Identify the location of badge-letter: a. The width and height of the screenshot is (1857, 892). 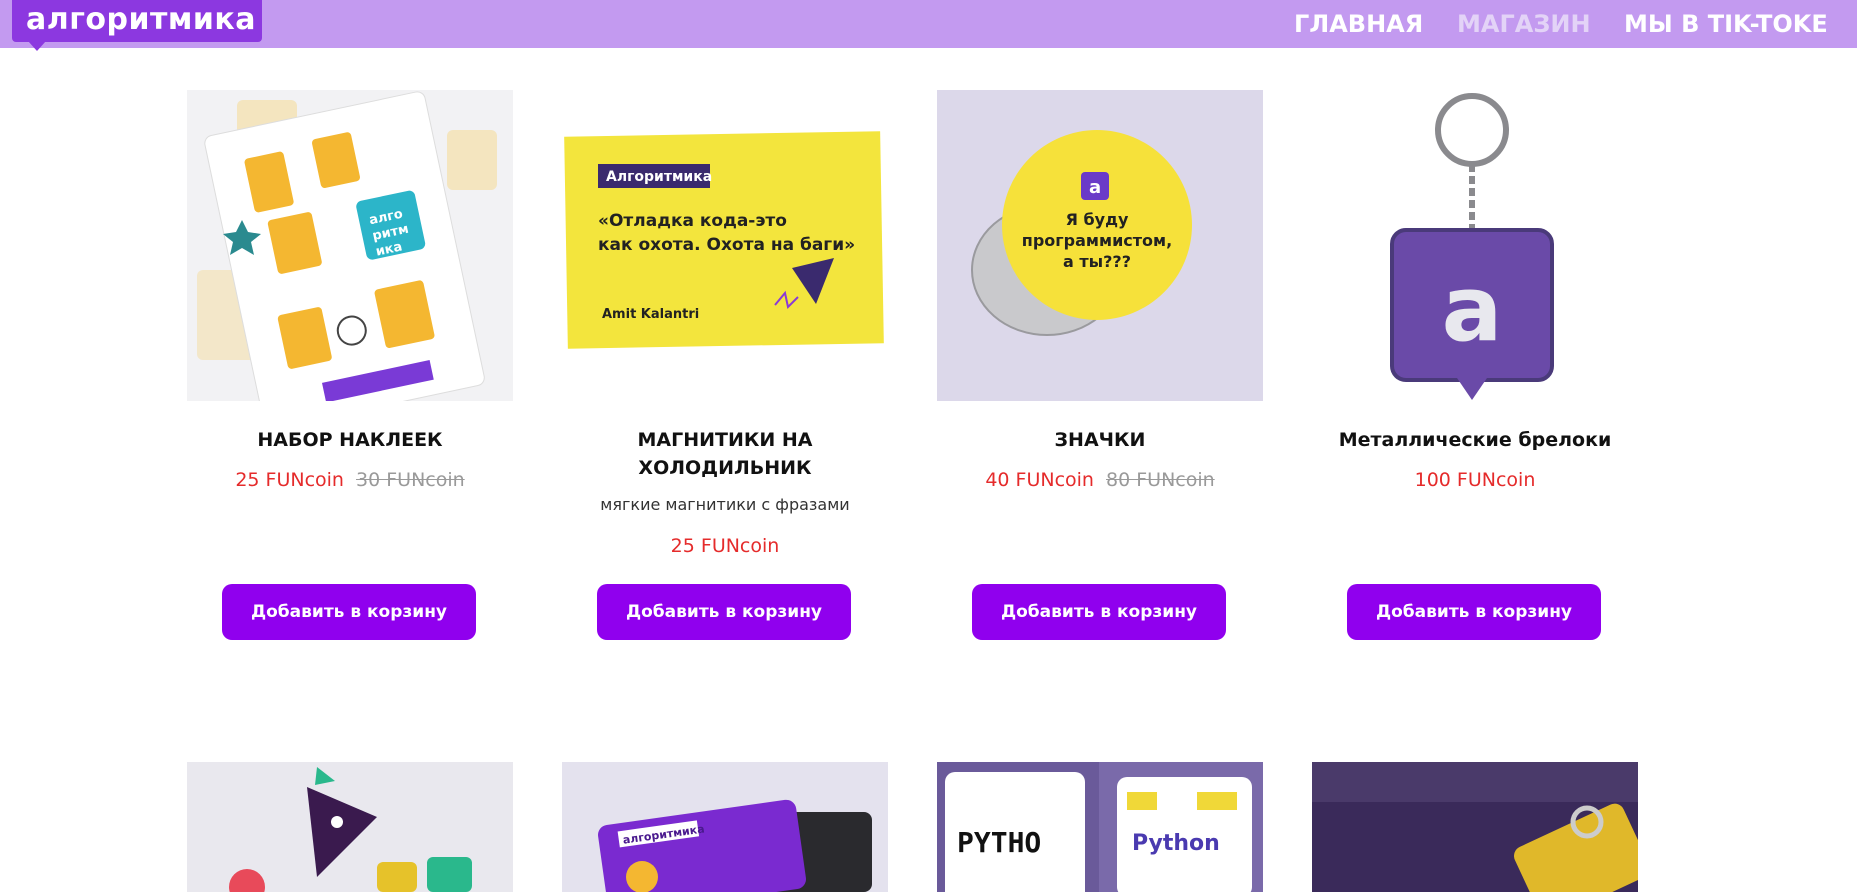
(1095, 187).